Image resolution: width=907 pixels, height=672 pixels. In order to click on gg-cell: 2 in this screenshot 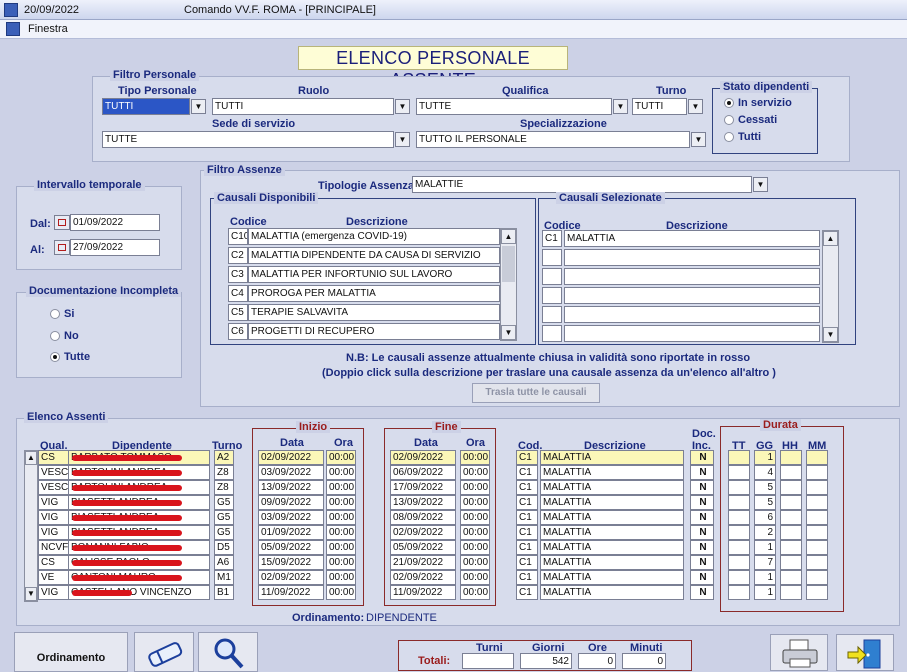, I will do `click(765, 532)`.